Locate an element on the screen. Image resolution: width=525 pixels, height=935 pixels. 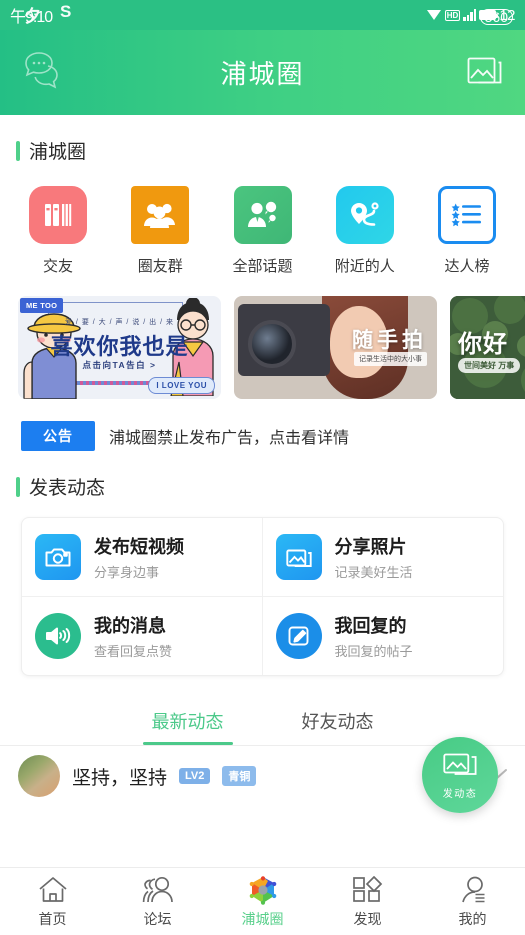
post-action-title: 发布短视频 is located at coordinates (139, 547).